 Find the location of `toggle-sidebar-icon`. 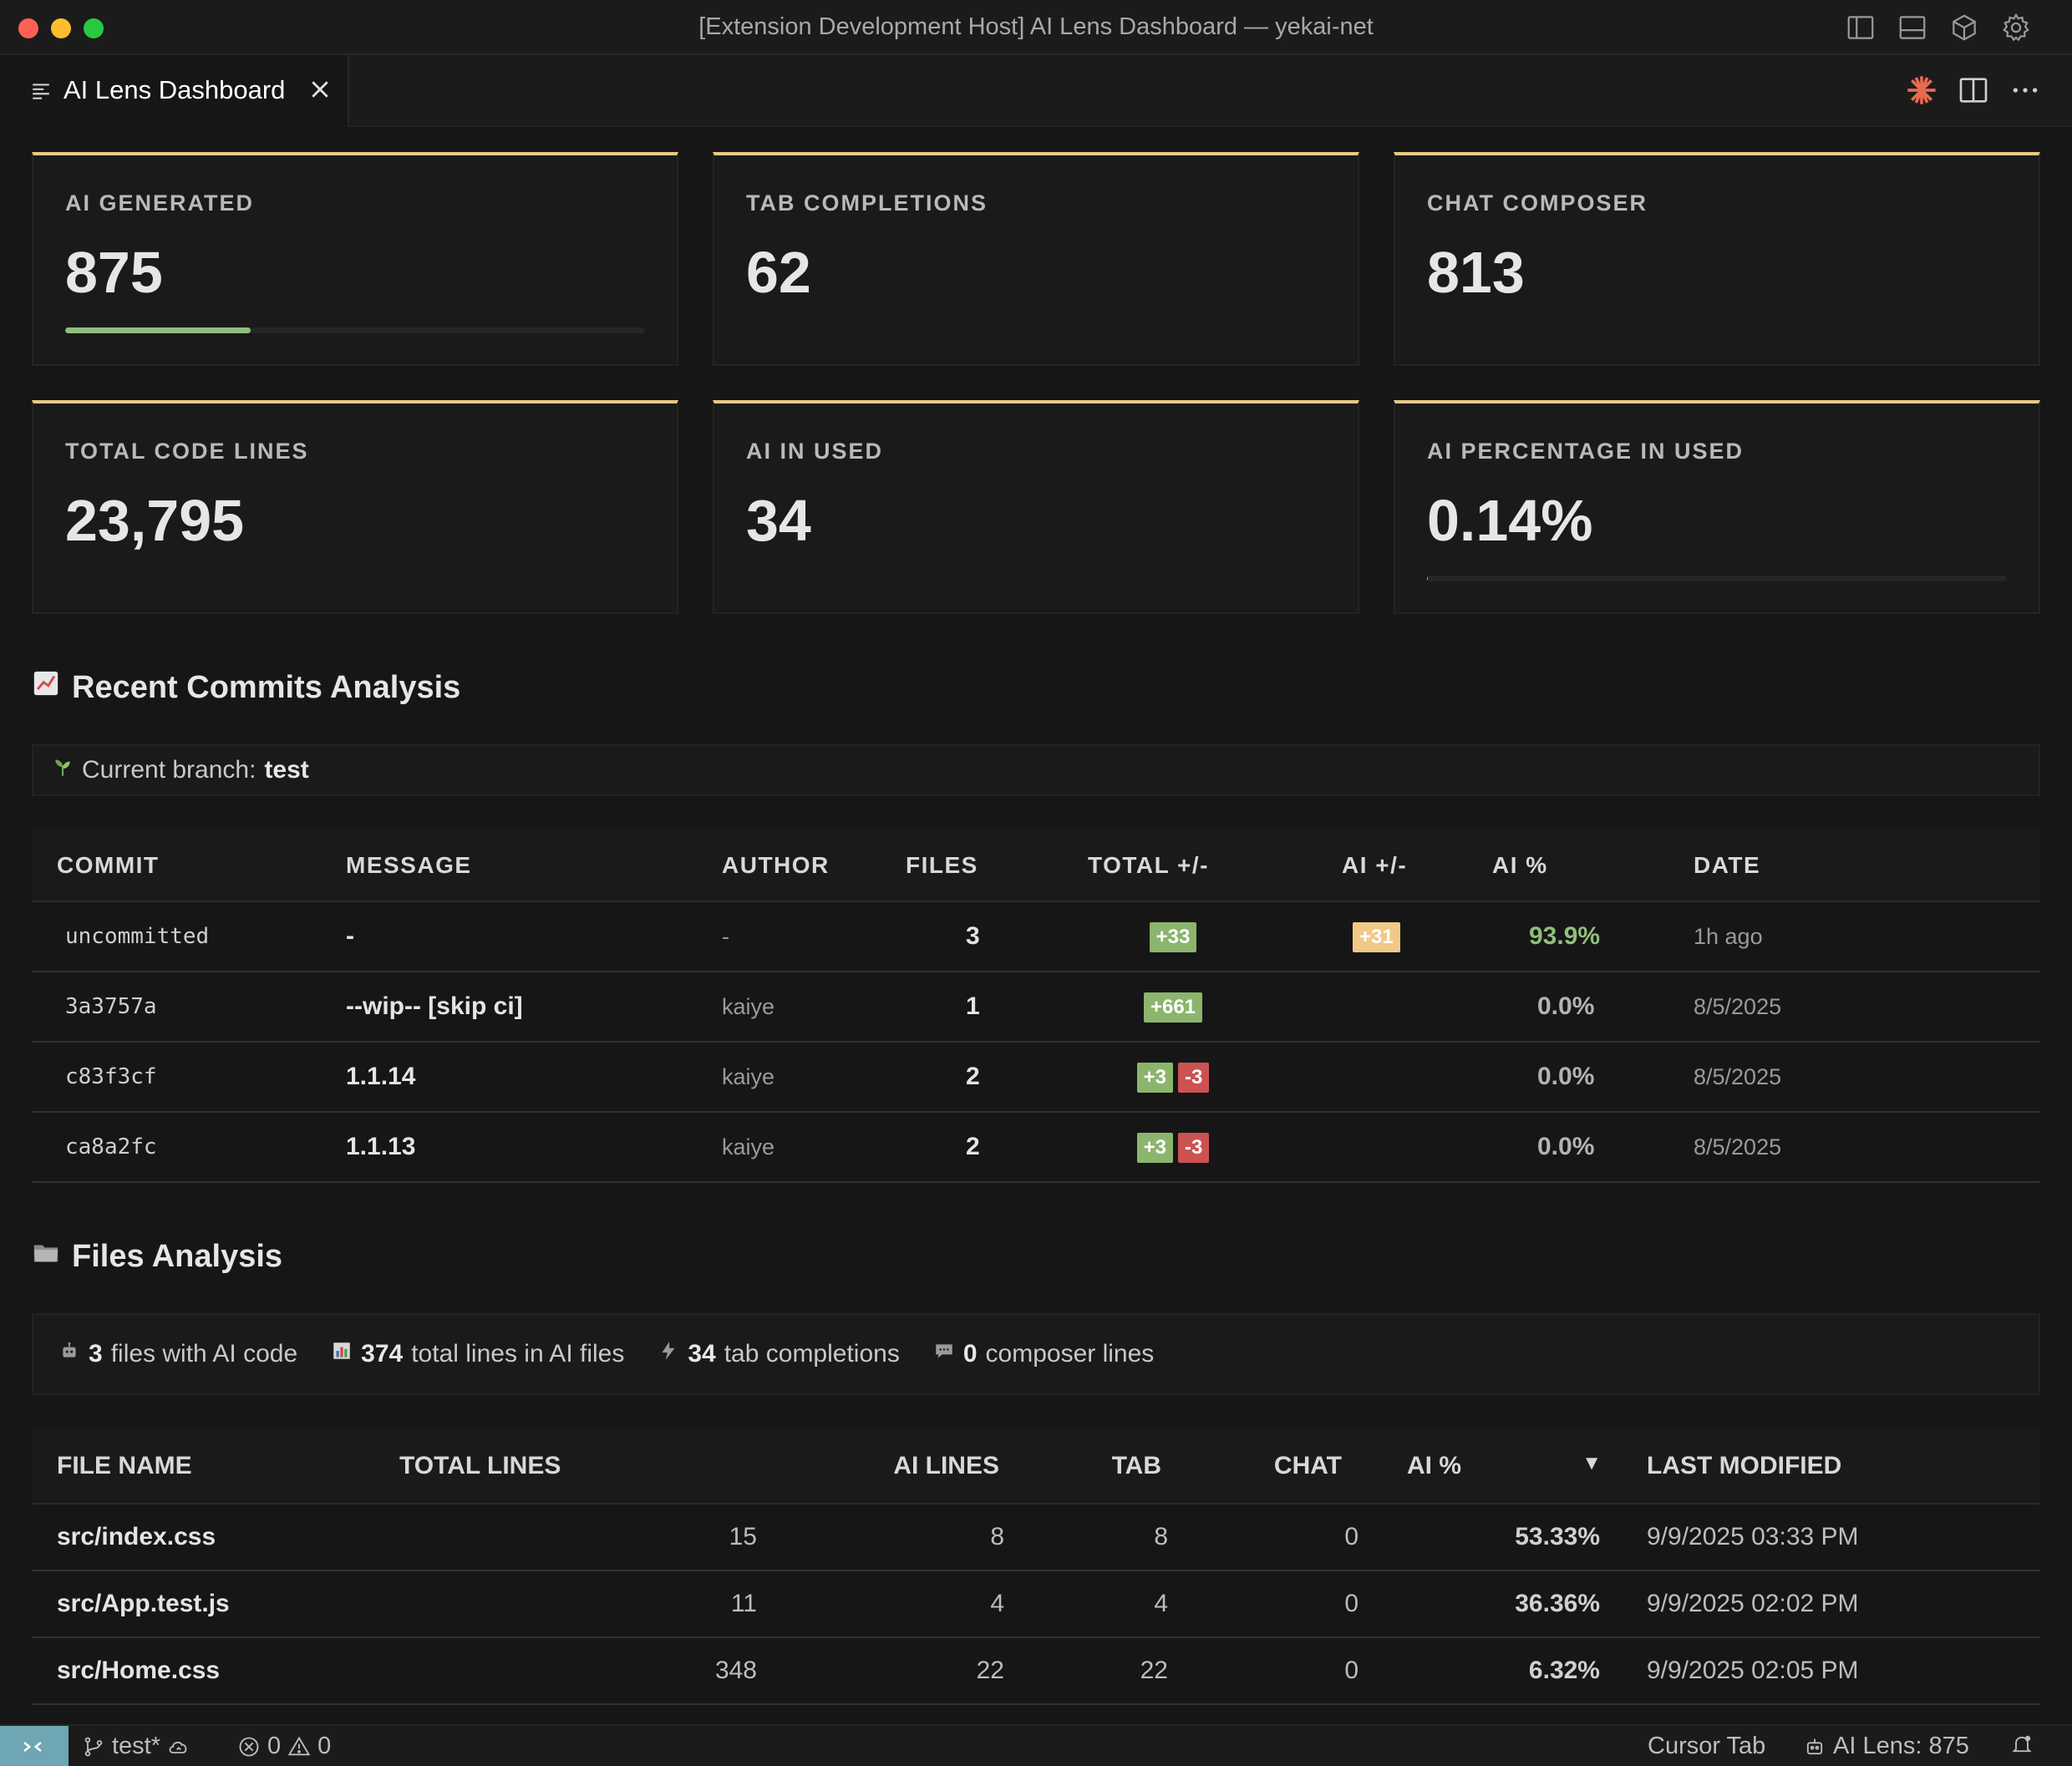

toggle-sidebar-icon is located at coordinates (1861, 27).